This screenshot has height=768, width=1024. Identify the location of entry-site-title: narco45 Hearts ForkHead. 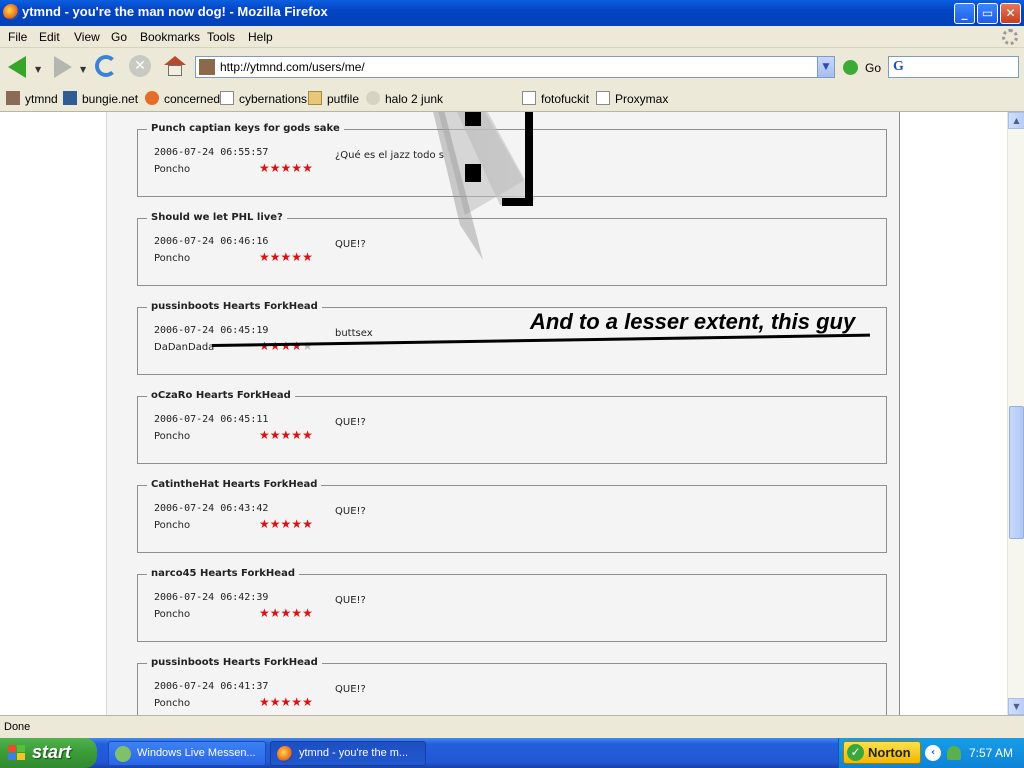
(223, 573).